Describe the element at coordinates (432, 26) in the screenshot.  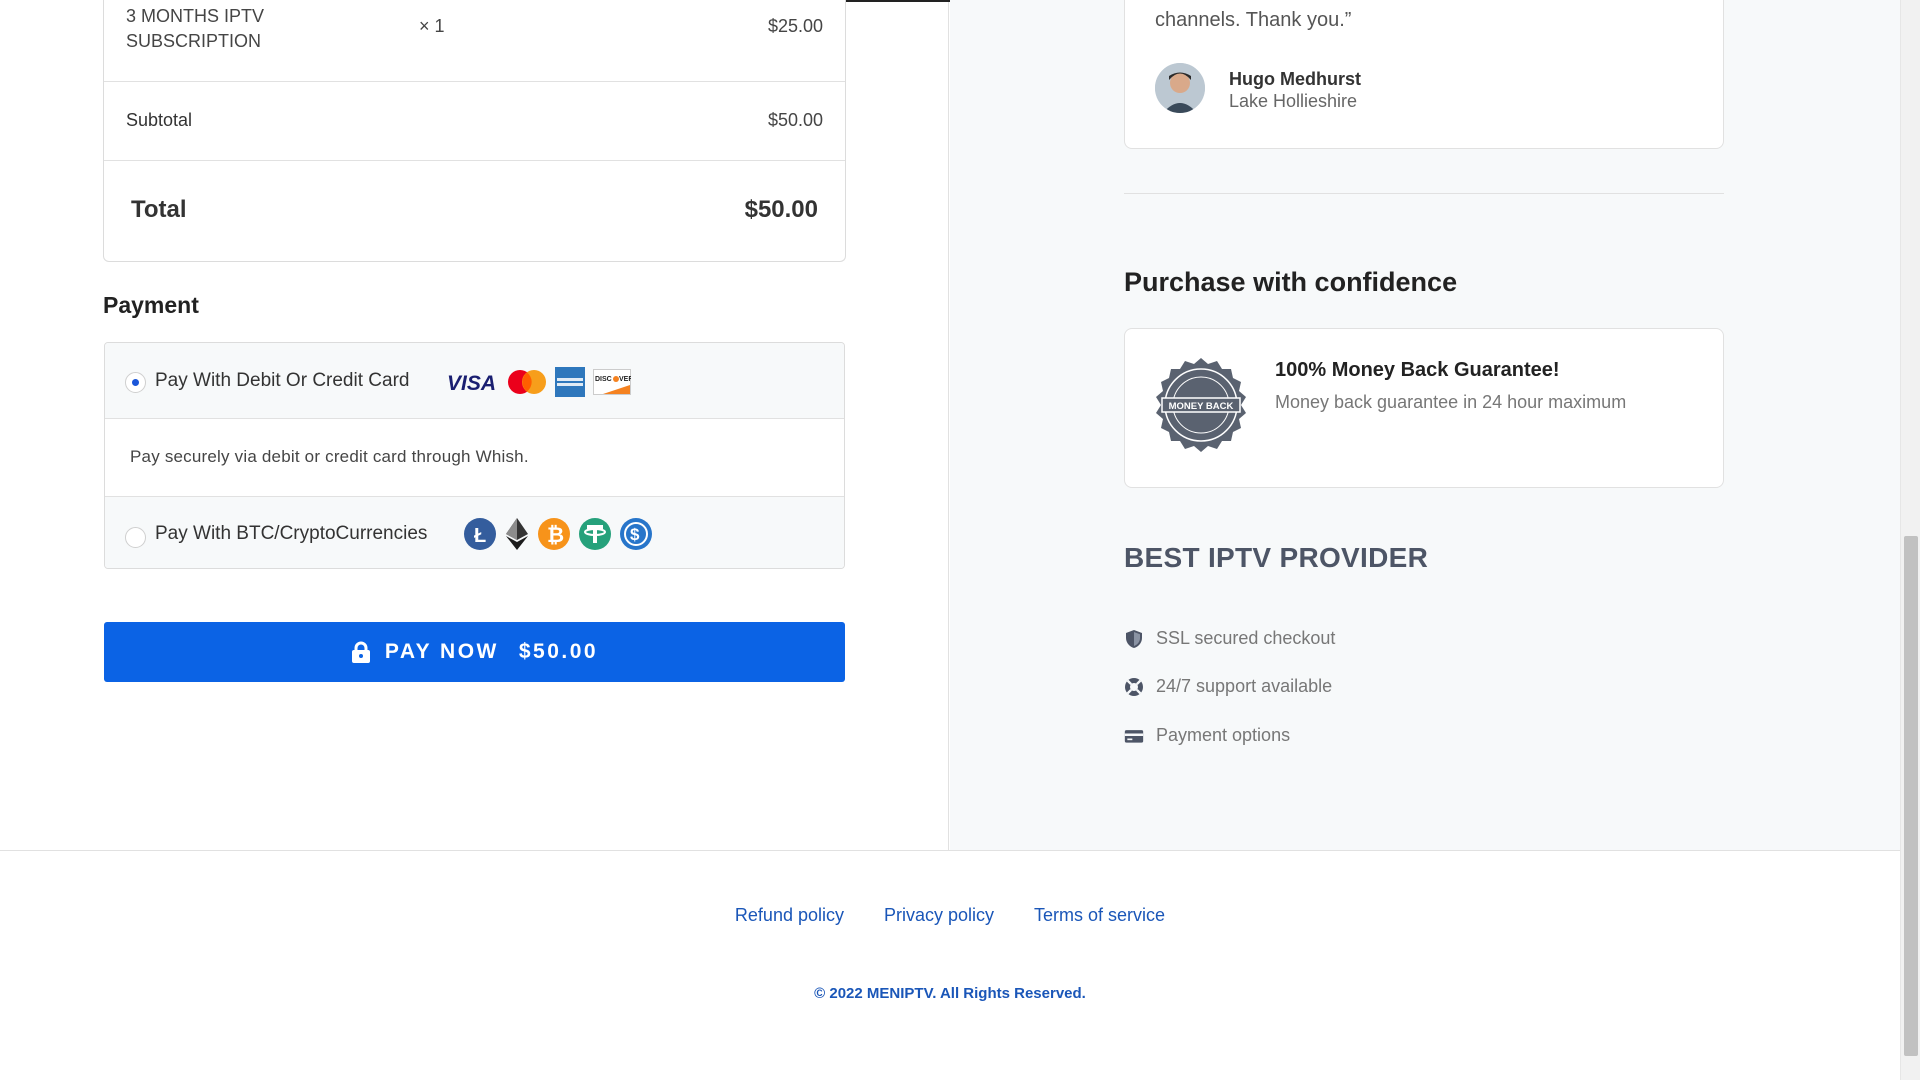
I see `item-quantity: × 1` at that location.